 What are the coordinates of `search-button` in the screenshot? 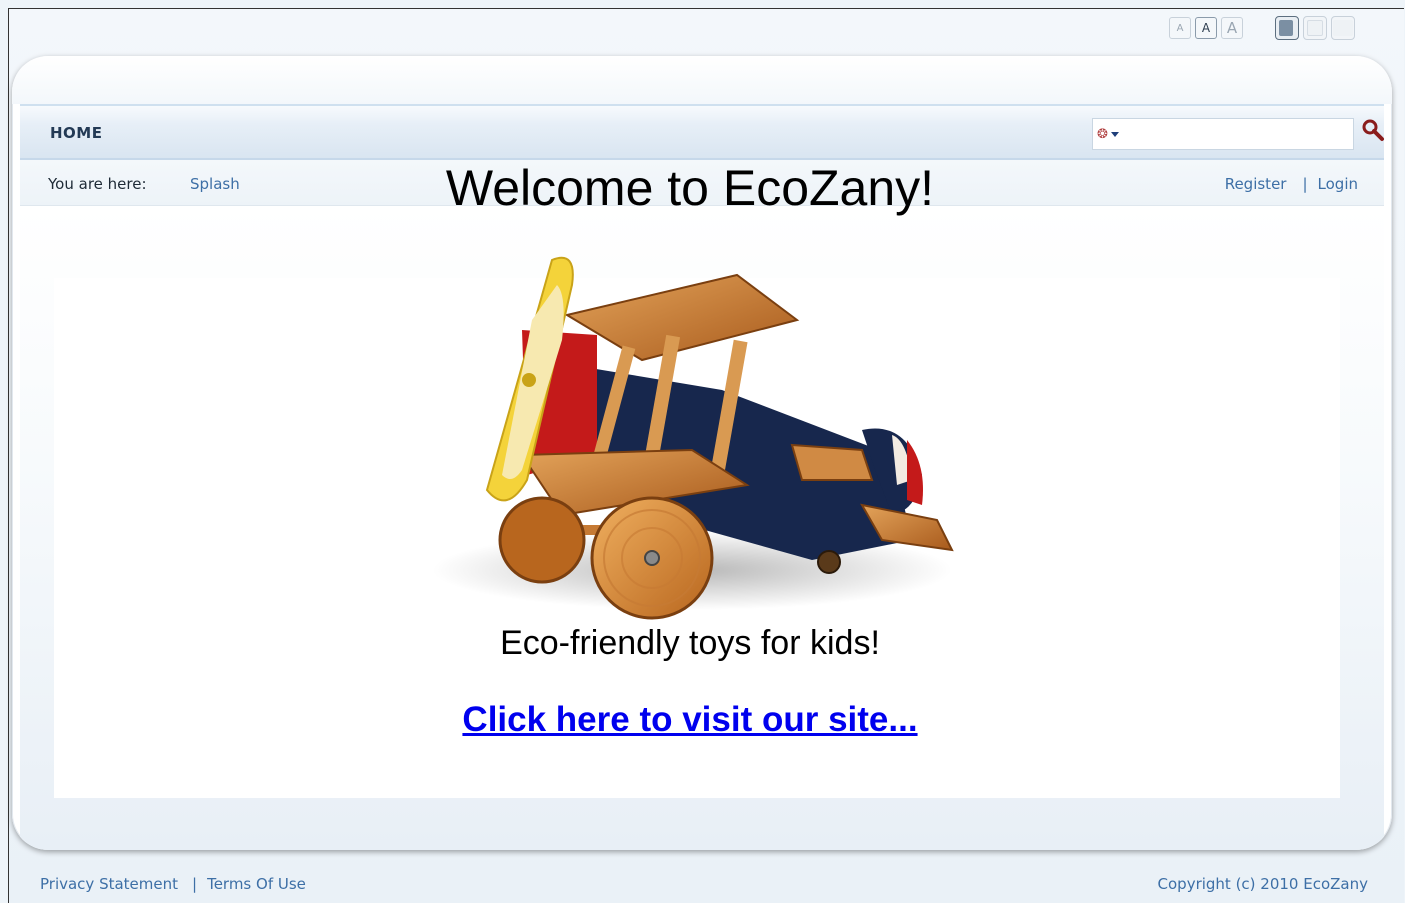 It's located at (1373, 131).